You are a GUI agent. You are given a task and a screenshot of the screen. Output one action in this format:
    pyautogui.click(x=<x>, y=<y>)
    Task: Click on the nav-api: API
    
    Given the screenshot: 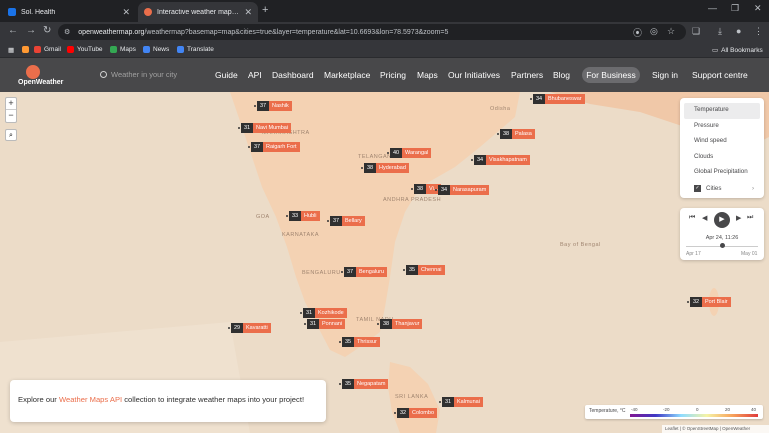 What is the action you would take?
    pyautogui.click(x=255, y=75)
    